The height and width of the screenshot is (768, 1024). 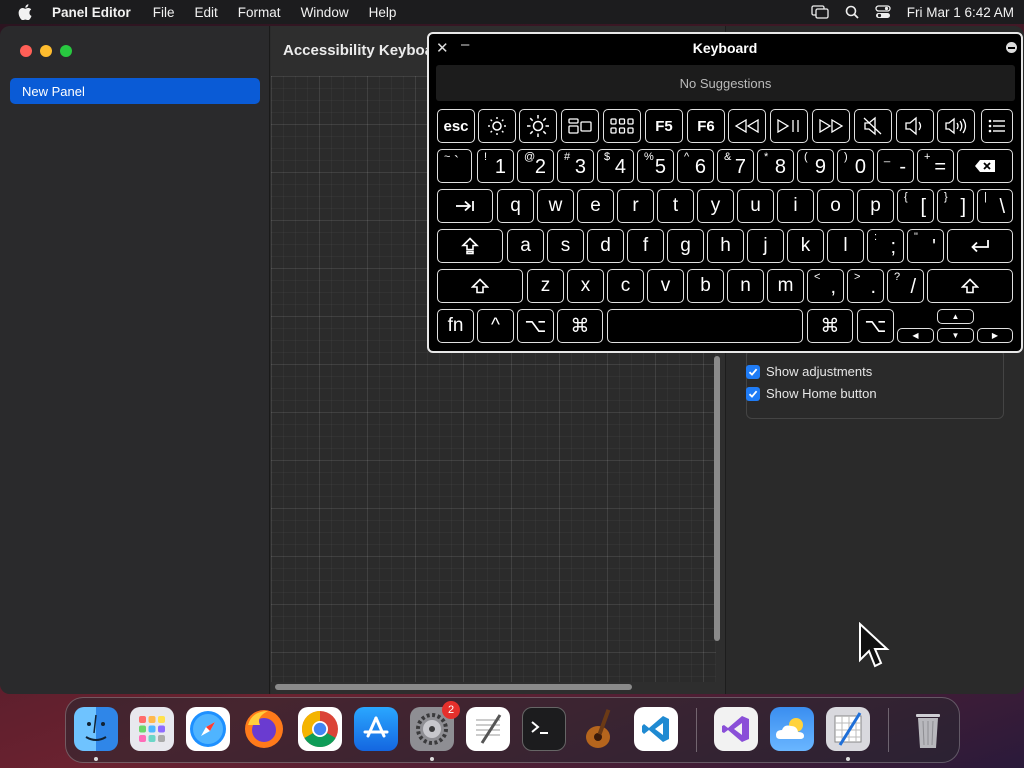 I want to click on caps-lock-icon, so click(x=470, y=246).